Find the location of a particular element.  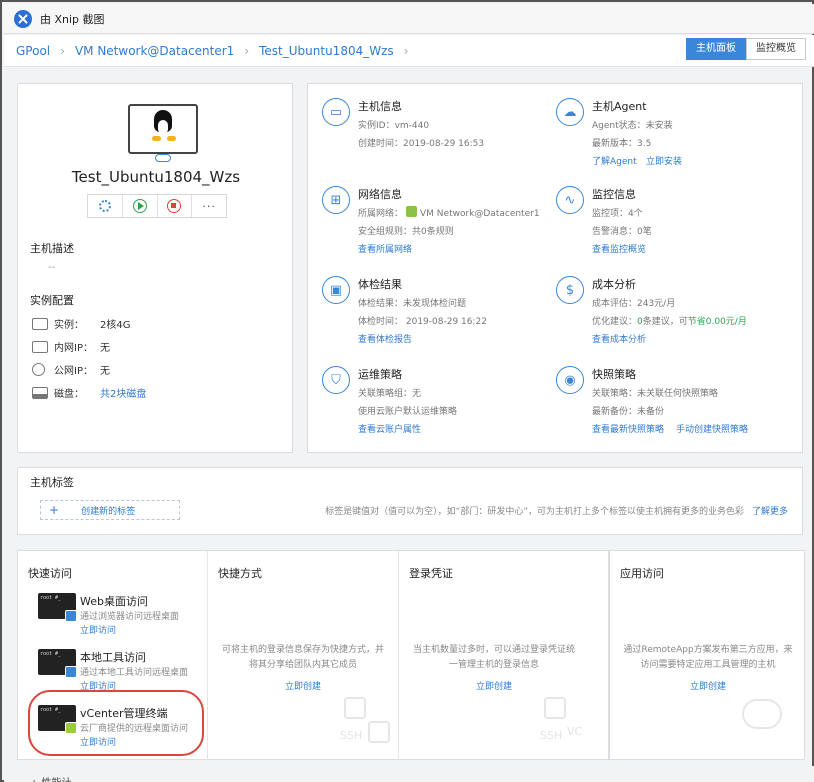

stop-icon is located at coordinates (174, 206).